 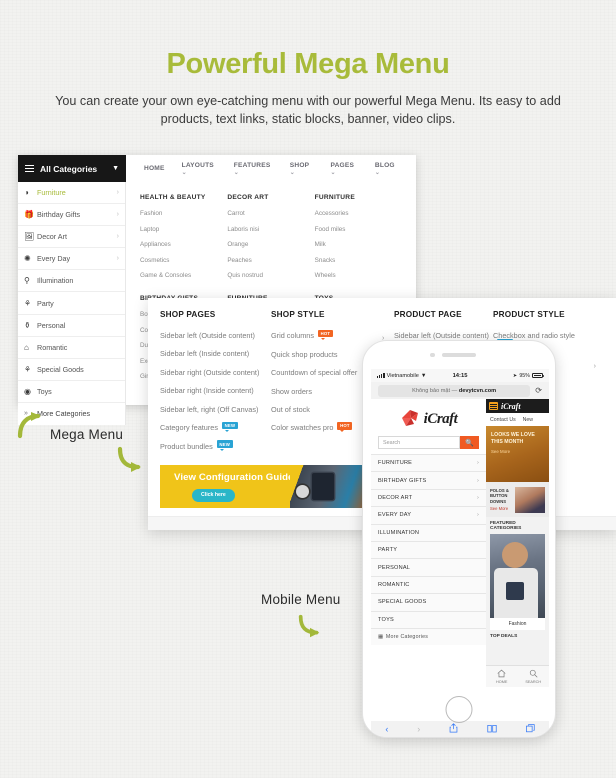 I want to click on mobile-menu-item-party: PARTY, so click(x=428, y=549).